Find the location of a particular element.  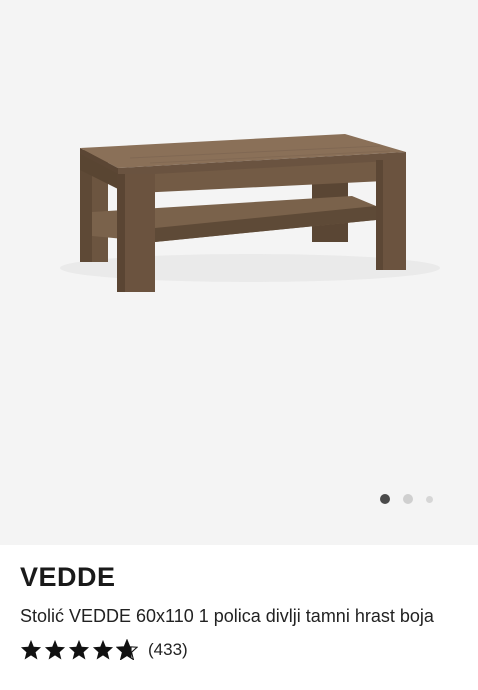

image-carousel-dots is located at coordinates (406, 499).